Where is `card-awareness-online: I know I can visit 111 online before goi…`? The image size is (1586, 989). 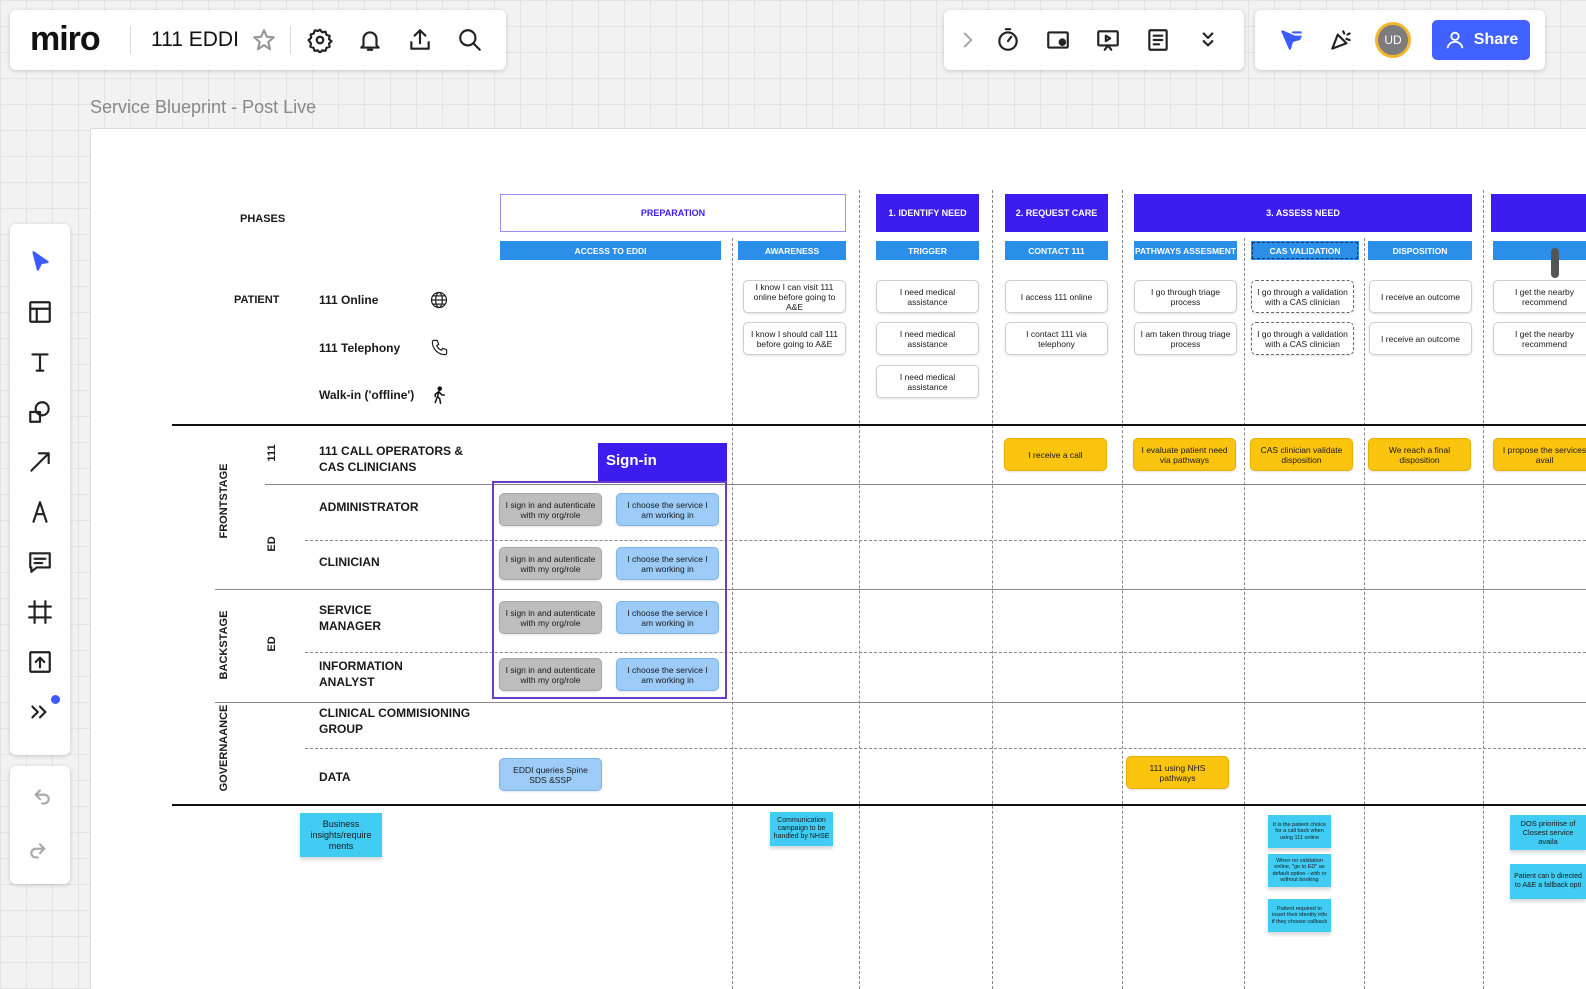
card-awareness-online: I know I can visit 111 online before goi… is located at coordinates (794, 296).